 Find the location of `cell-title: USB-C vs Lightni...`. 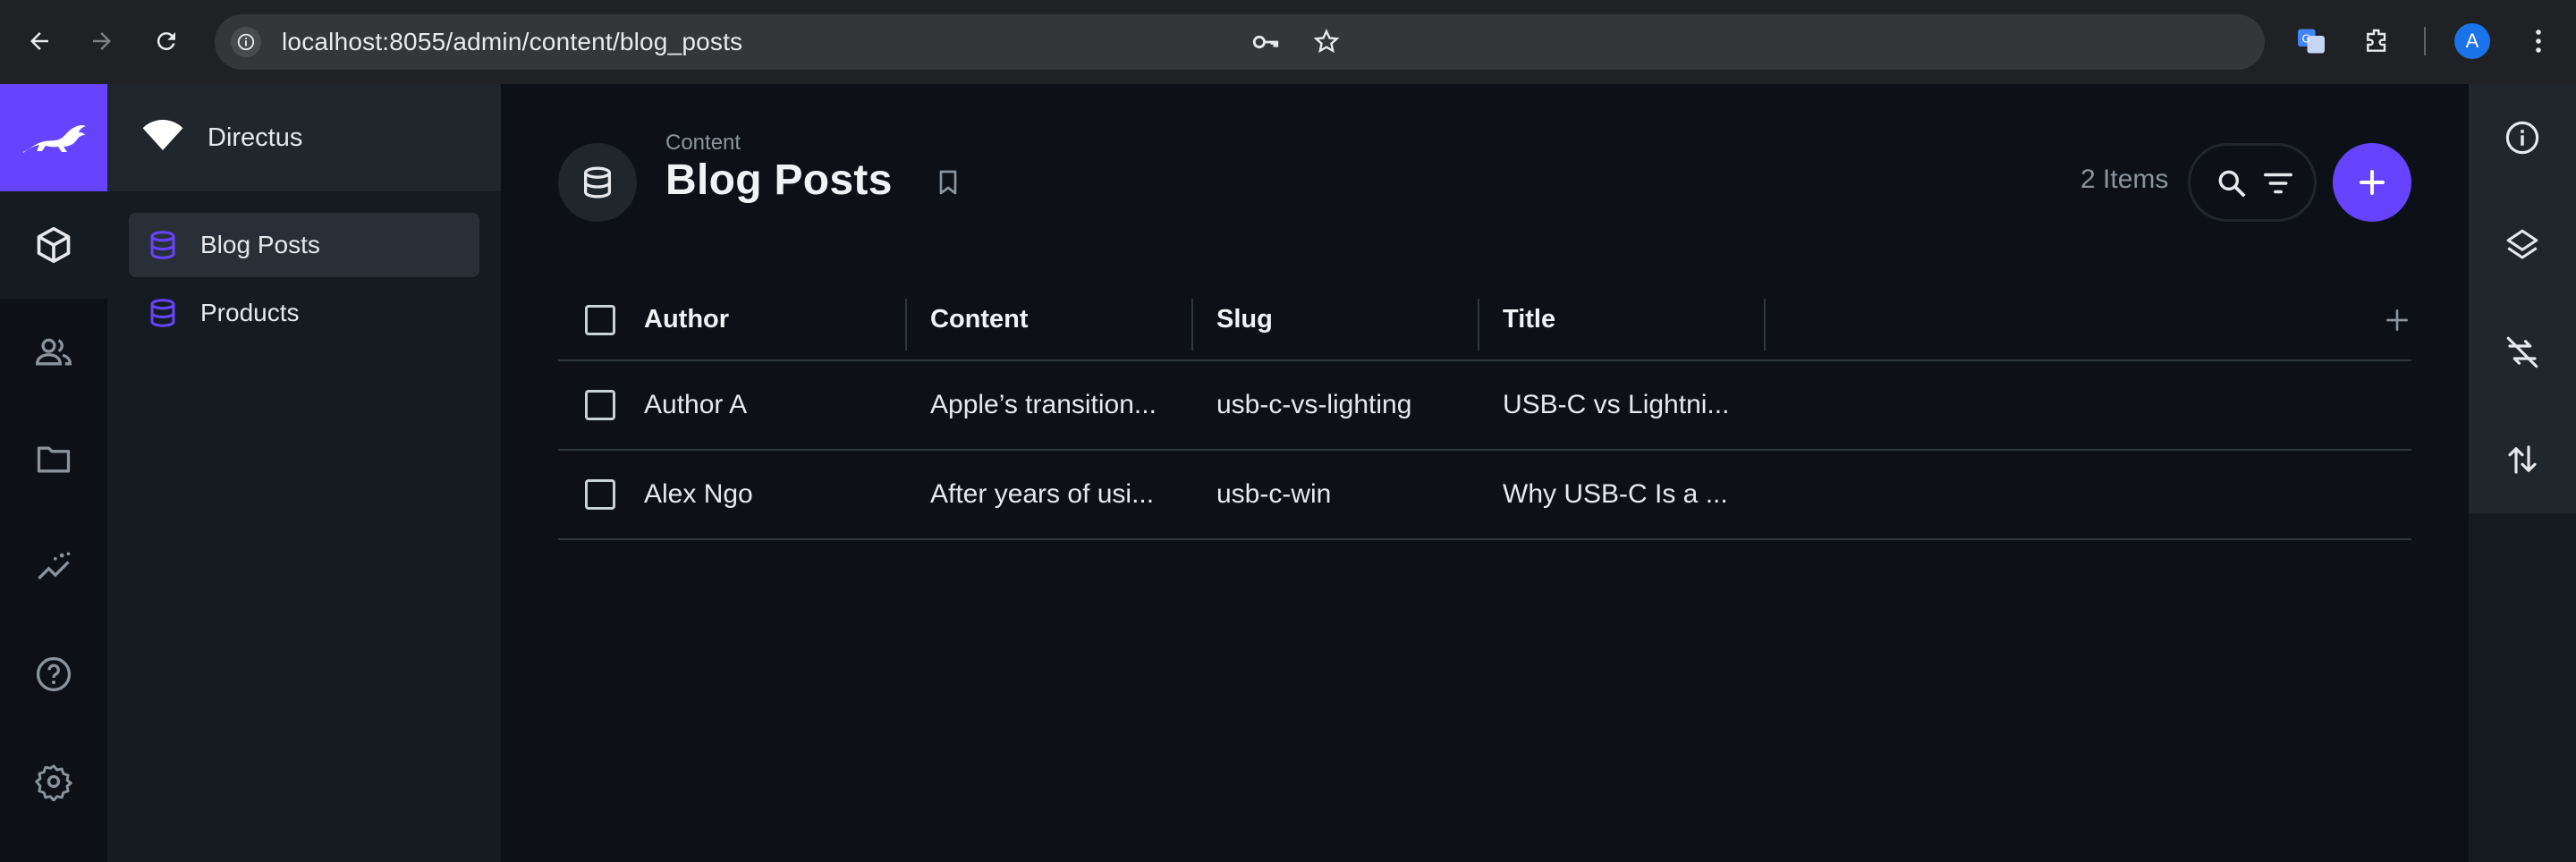

cell-title: USB-C vs Lightni... is located at coordinates (1616, 405).